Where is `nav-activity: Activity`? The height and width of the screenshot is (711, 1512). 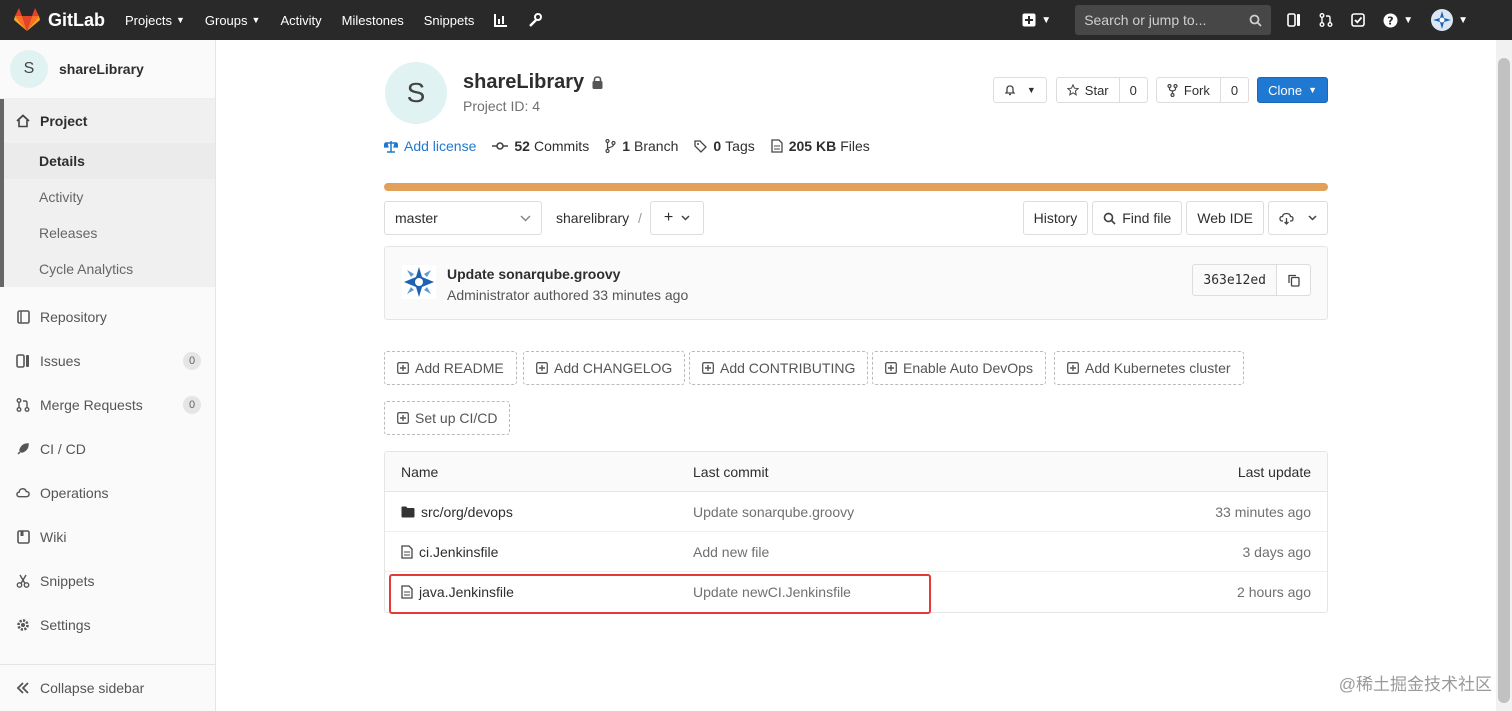 nav-activity: Activity is located at coordinates (300, 20).